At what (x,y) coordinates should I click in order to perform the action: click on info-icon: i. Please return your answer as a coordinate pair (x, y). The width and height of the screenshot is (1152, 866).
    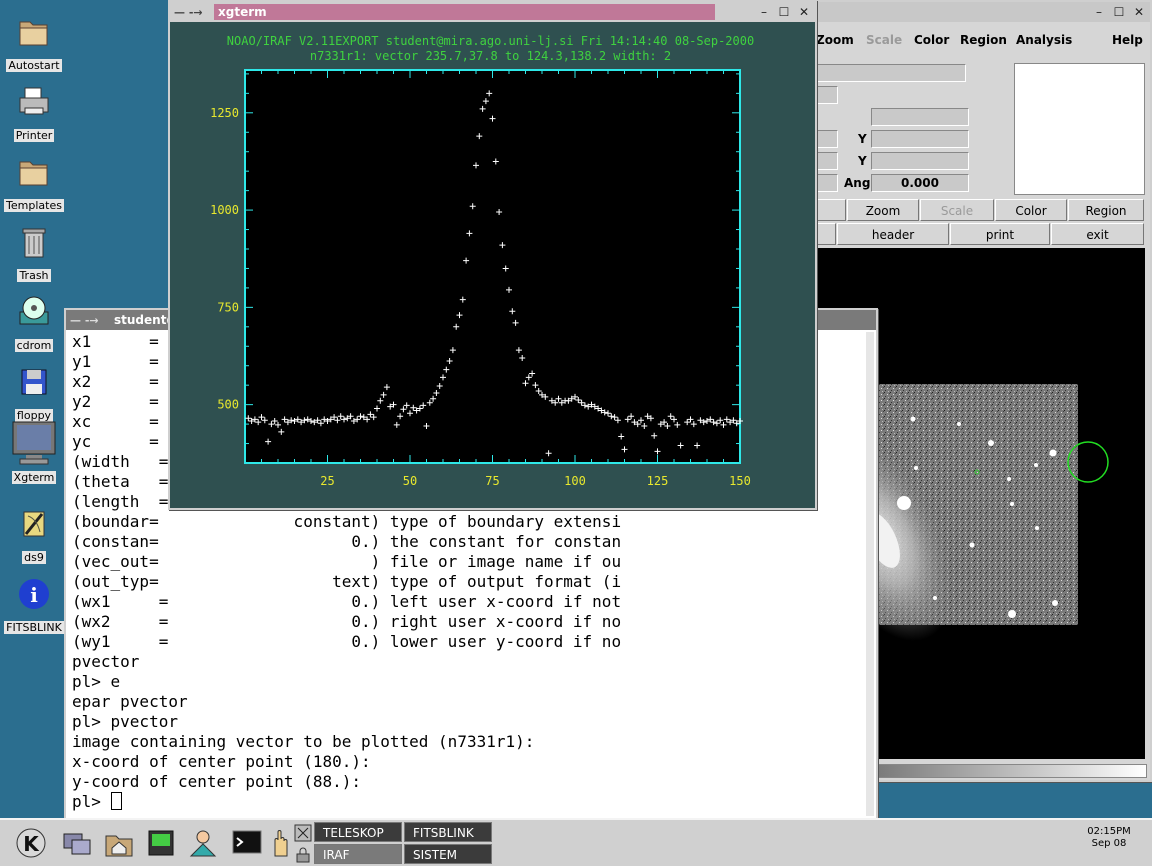
    Looking at the image, I should click on (34, 594).